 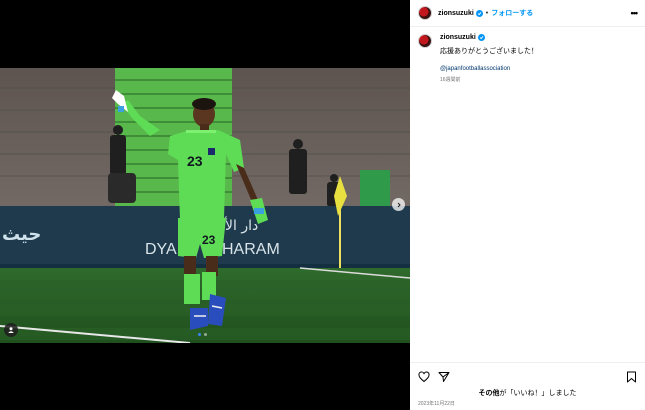 What do you see at coordinates (434, 379) in the screenshot?
I see `action-bar` at bounding box center [434, 379].